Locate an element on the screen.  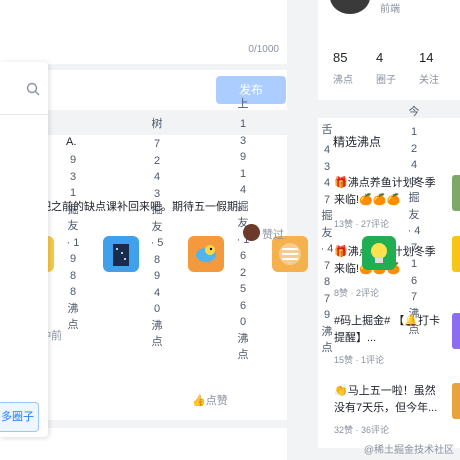
circle-name-3: 上 is located at coordinates (243, 104).